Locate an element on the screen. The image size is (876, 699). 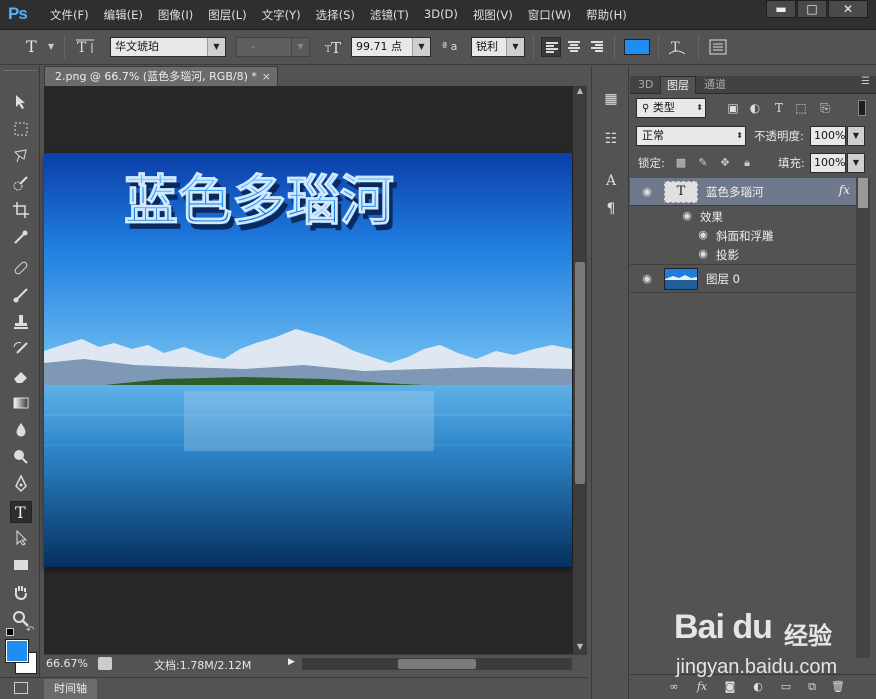
filter-type-icon: T is located at coordinates (779, 108).